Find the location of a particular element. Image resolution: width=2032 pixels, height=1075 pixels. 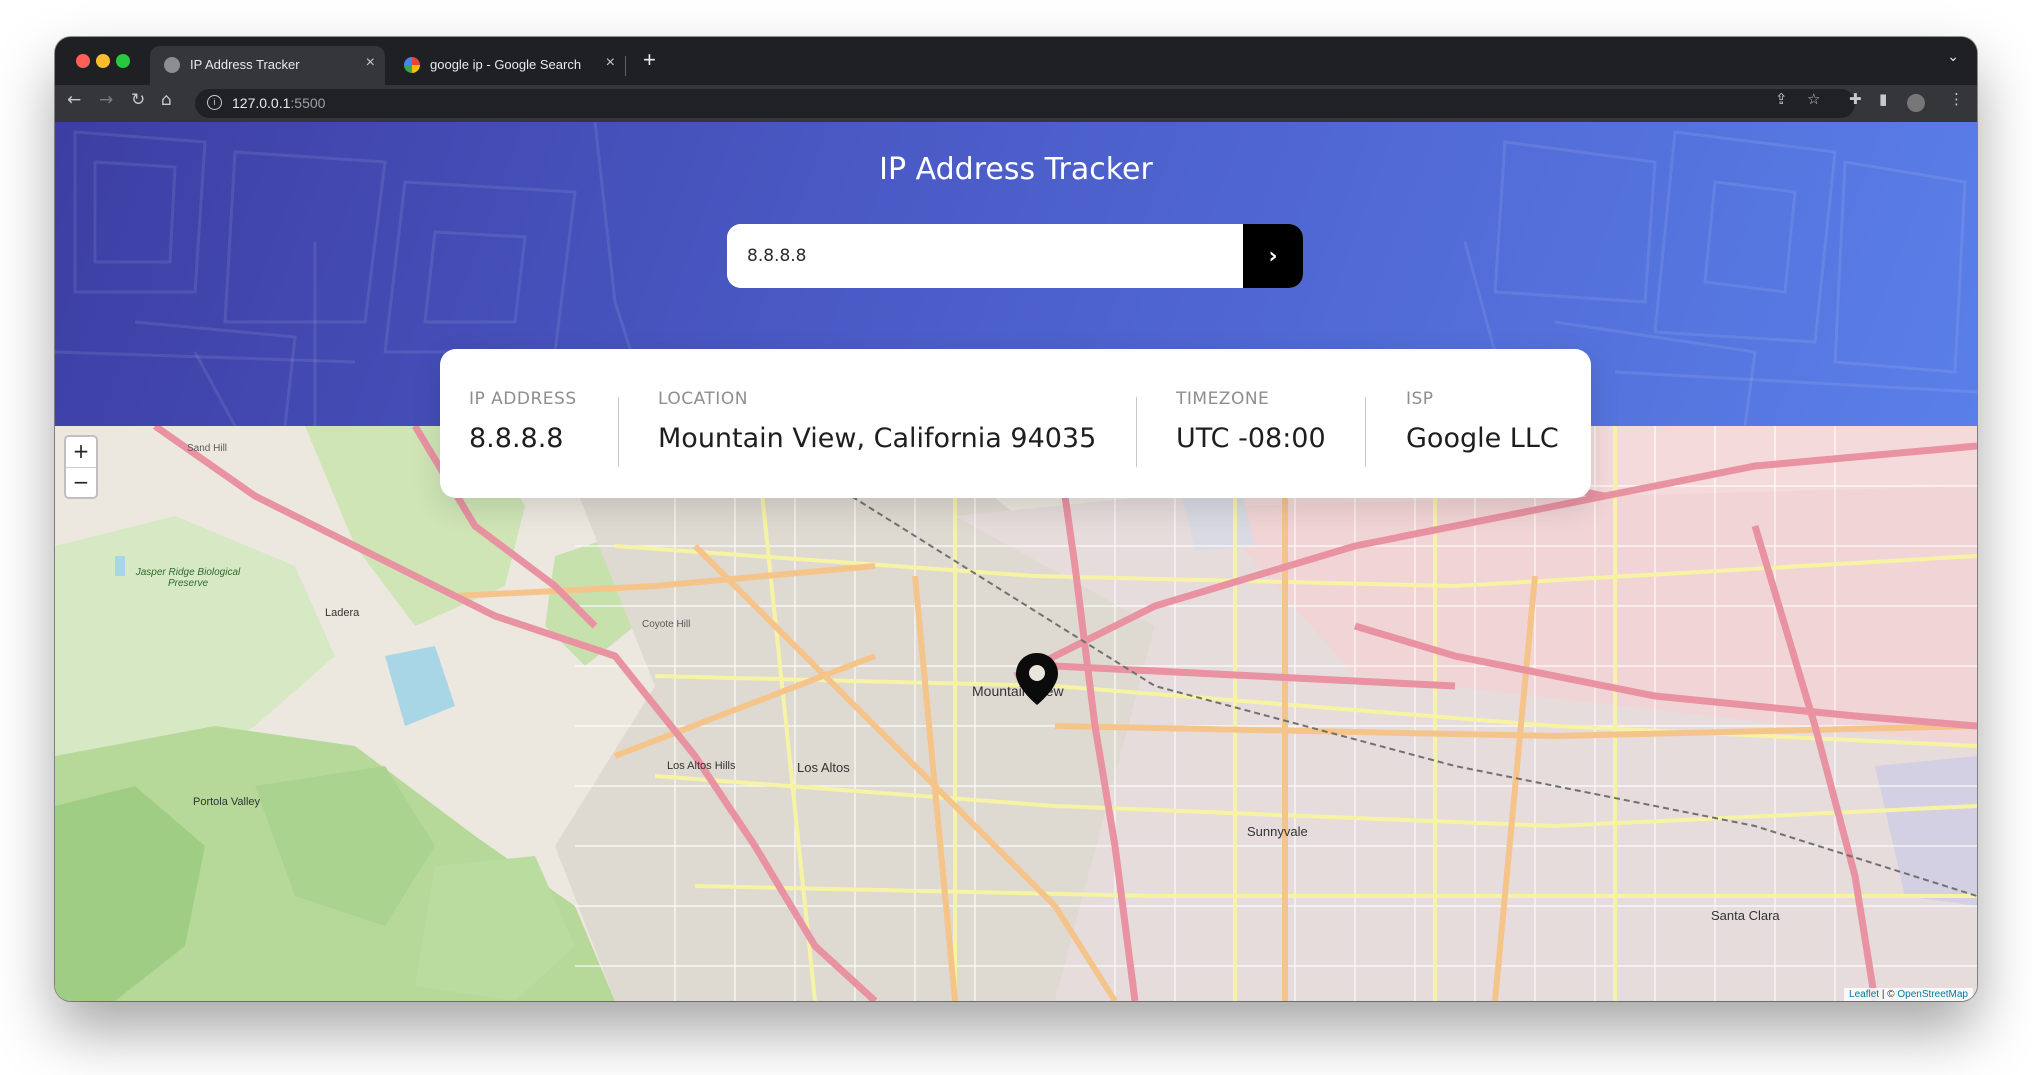

chevron-right-icon: › is located at coordinates (1273, 256).